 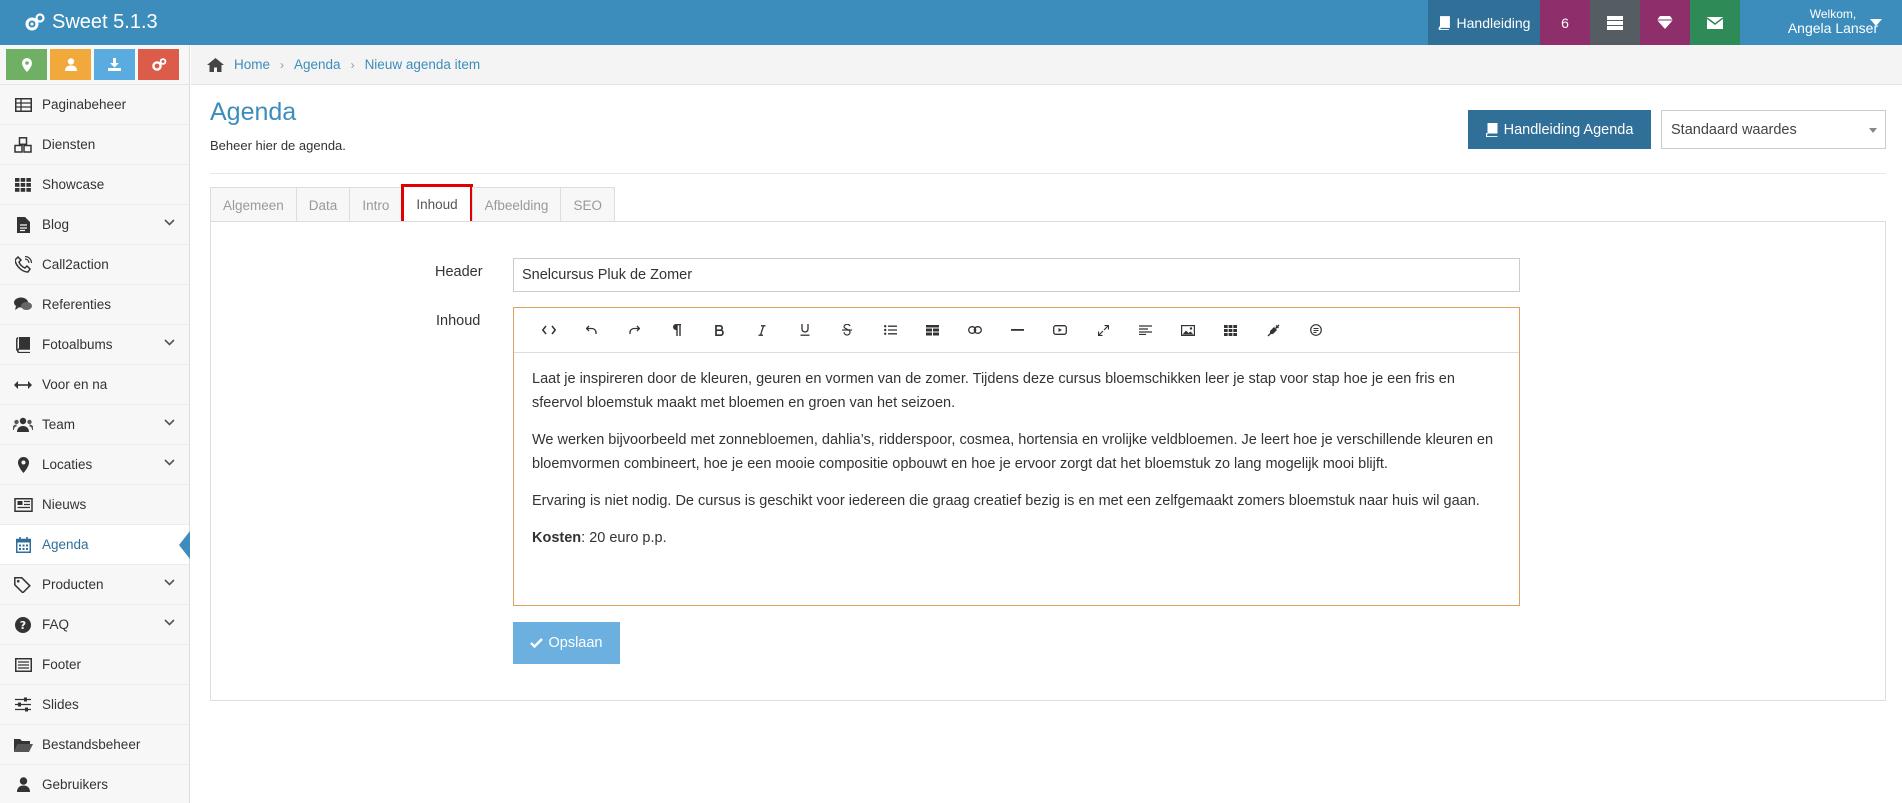 What do you see at coordinates (56, 224) in the screenshot?
I see `sidebar-item-label: Blog` at bounding box center [56, 224].